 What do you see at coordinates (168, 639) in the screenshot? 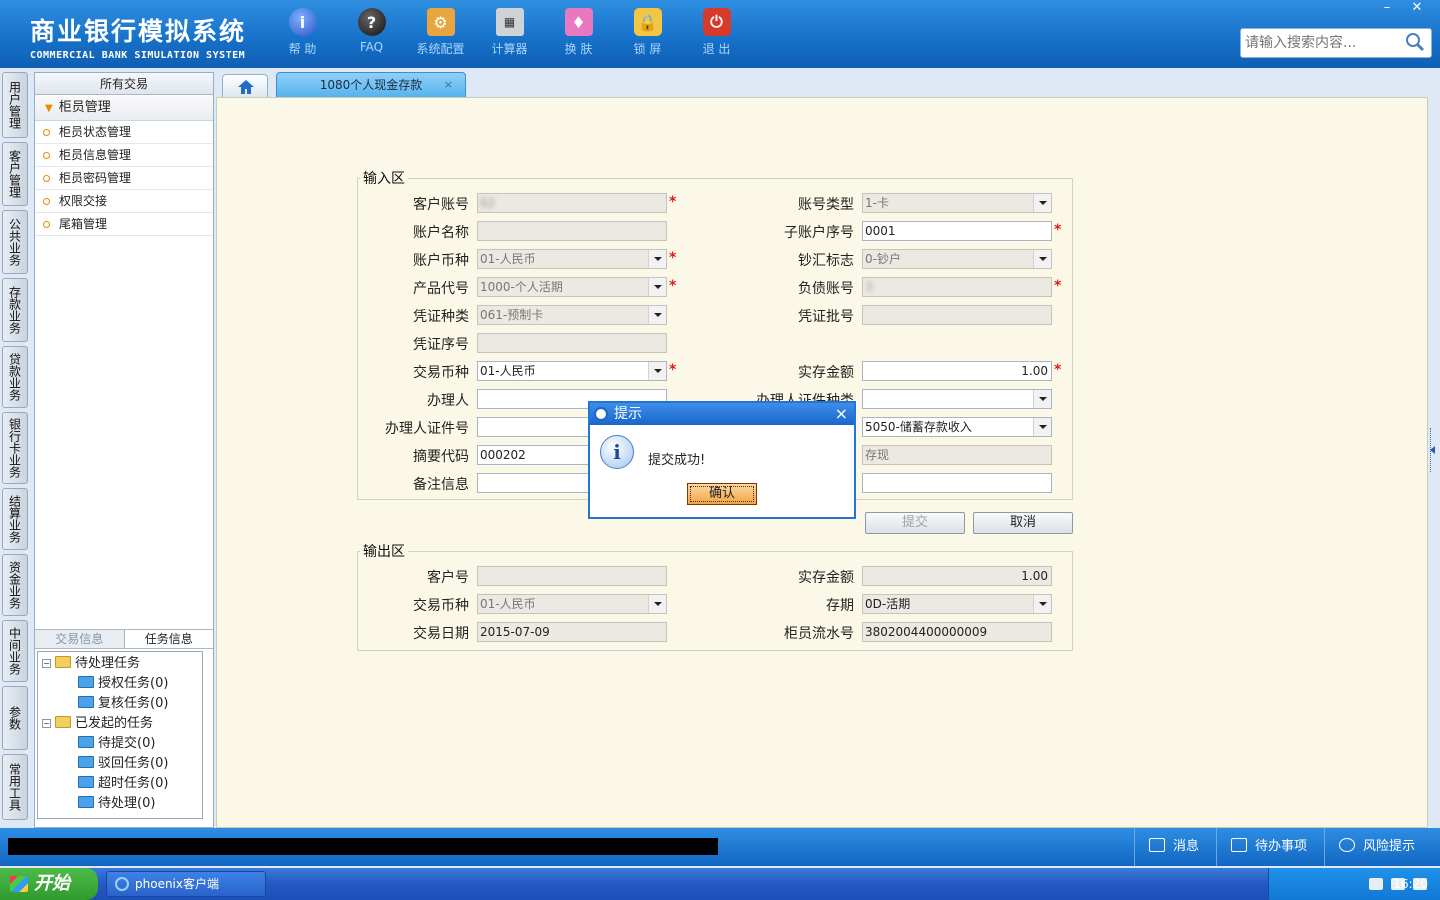
I see `tab-task-info: 任务信息` at bounding box center [168, 639].